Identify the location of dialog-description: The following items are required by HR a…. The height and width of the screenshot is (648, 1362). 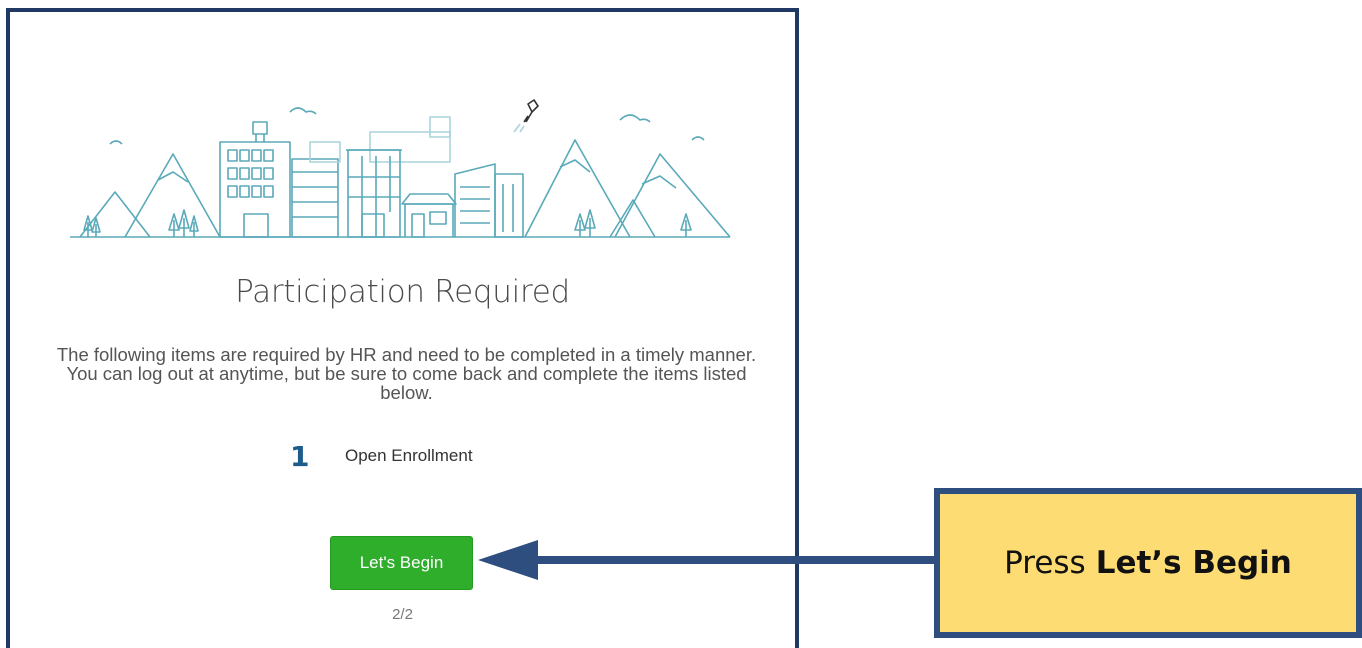
(406, 373).